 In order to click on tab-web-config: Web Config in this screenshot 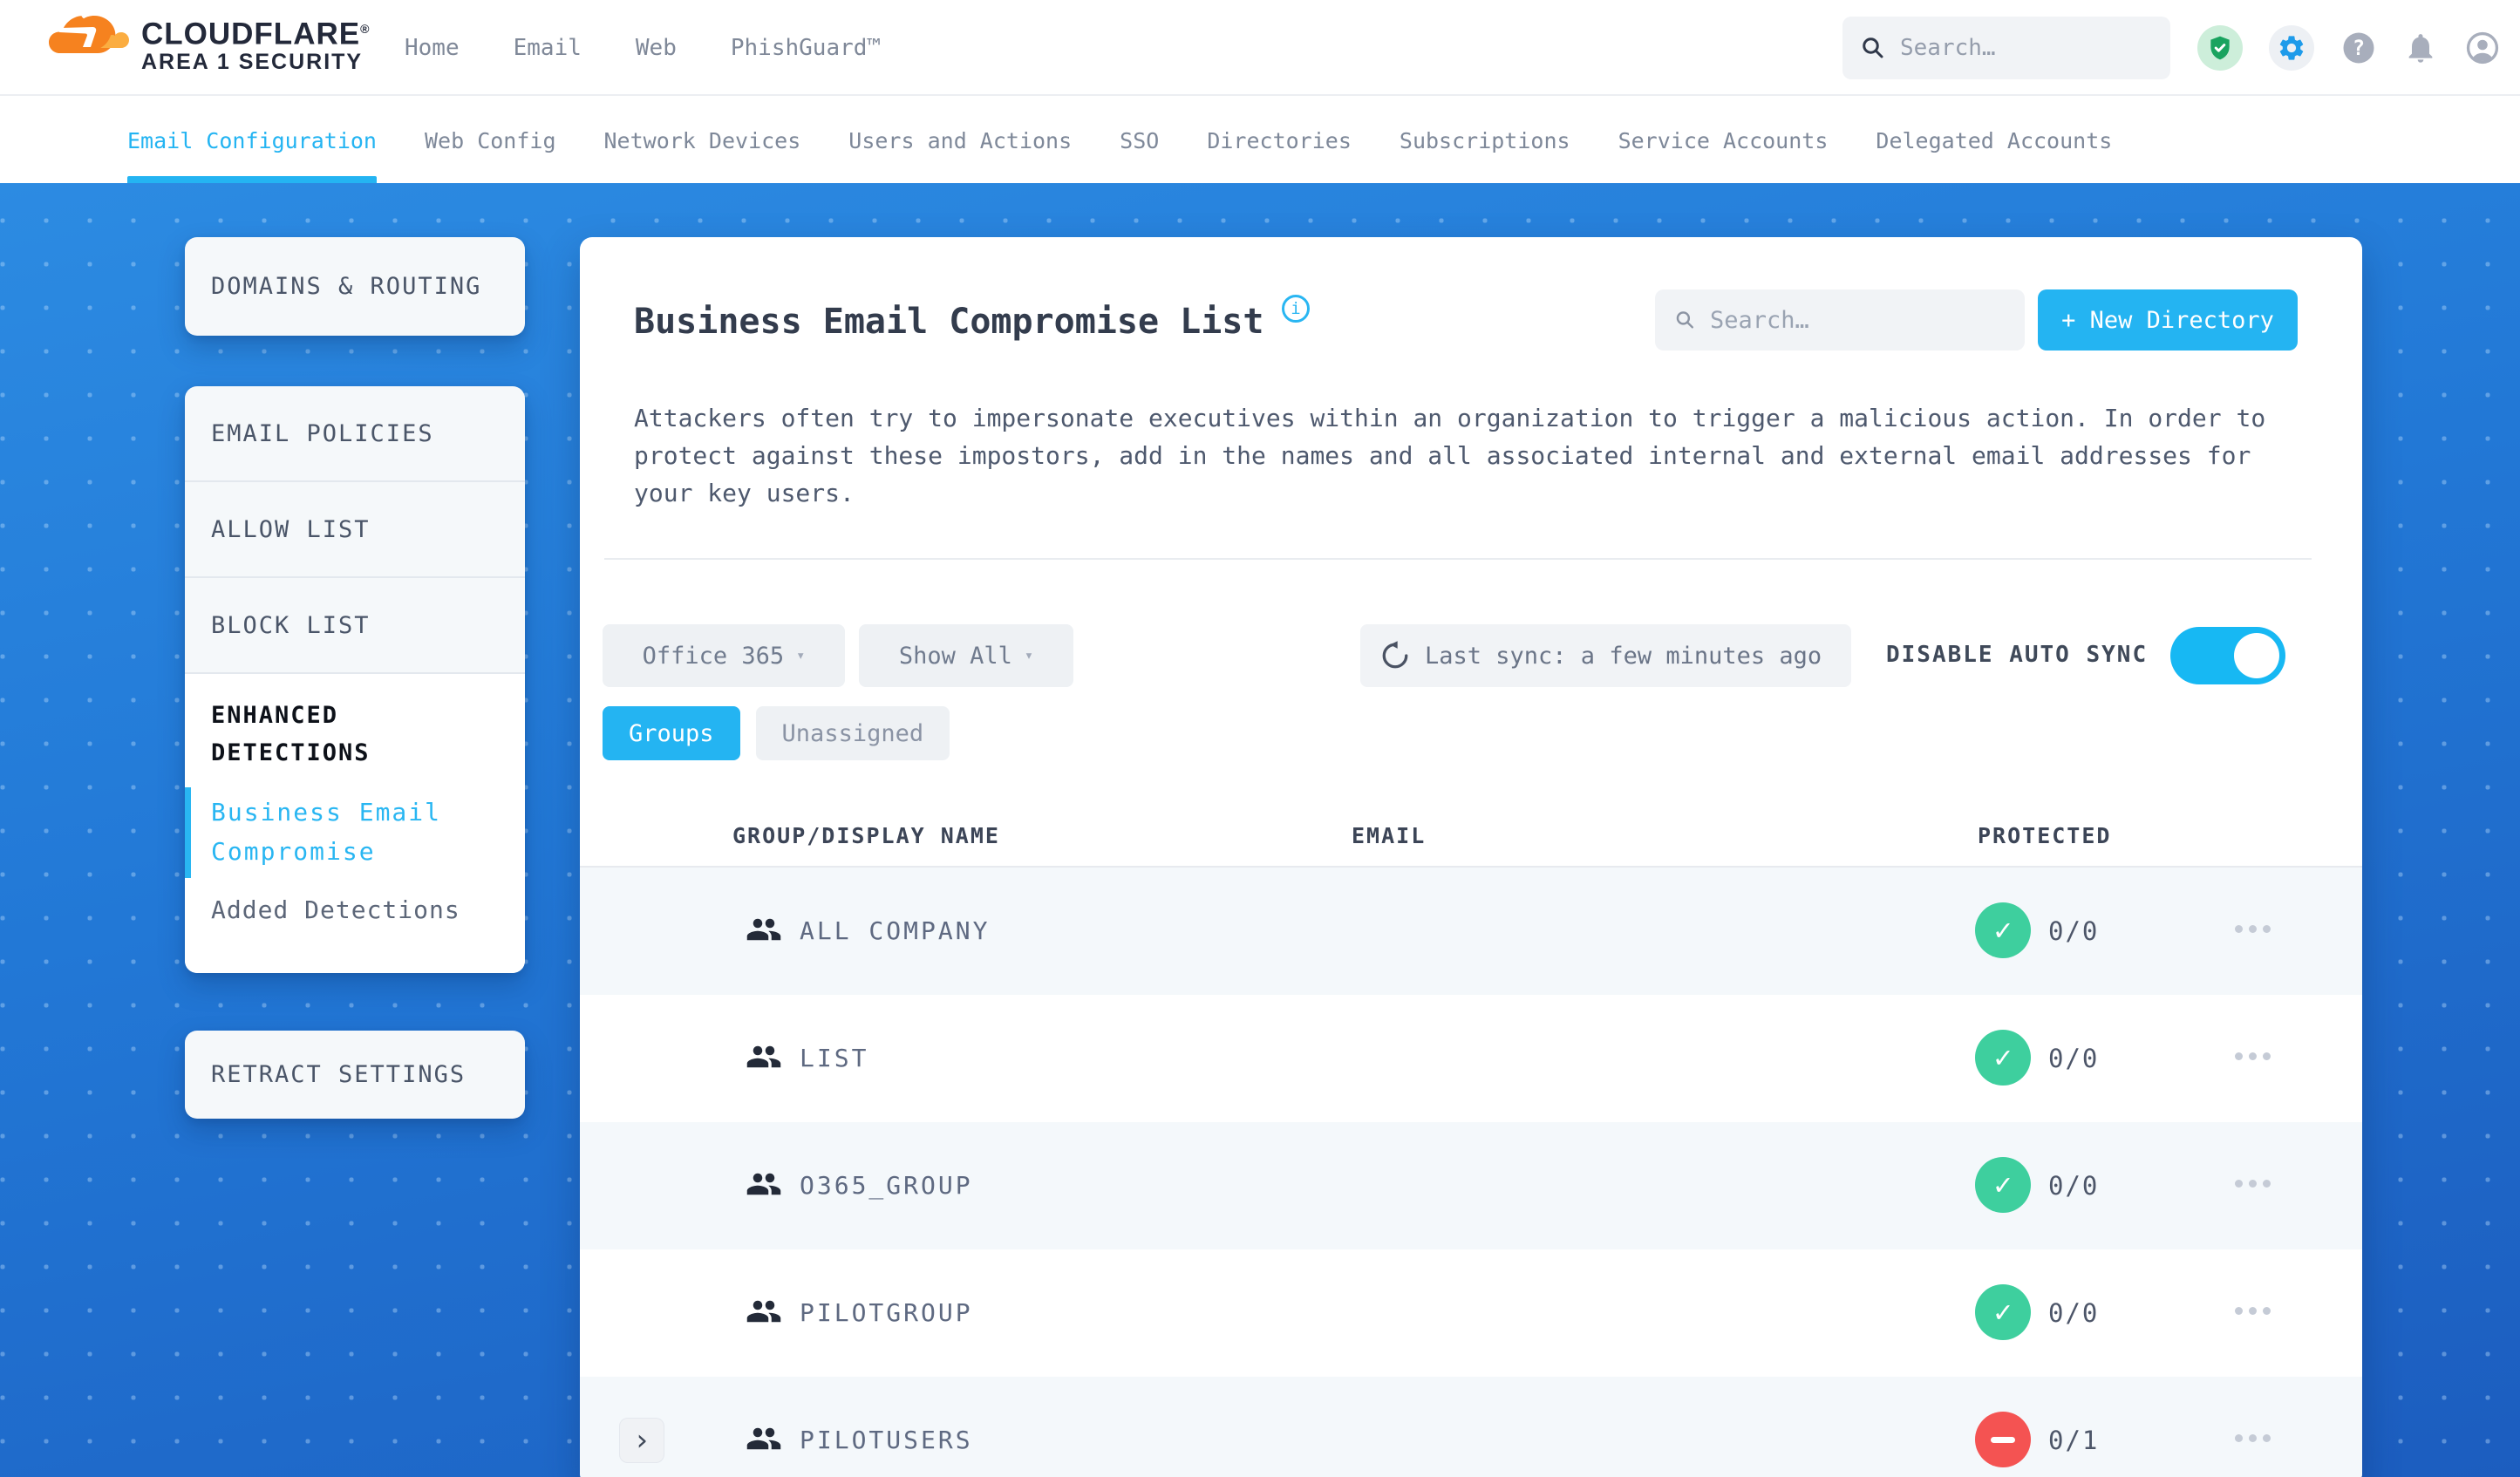, I will do `click(490, 140)`.